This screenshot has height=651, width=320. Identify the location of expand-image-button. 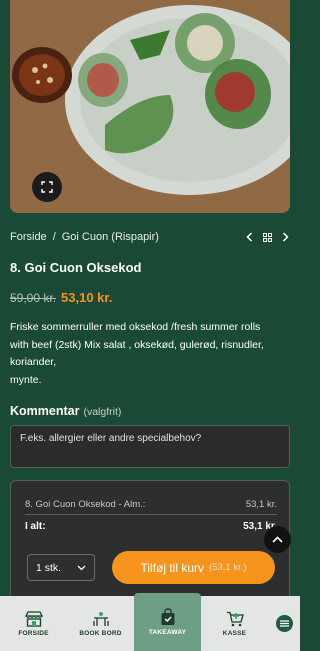
(47, 187).